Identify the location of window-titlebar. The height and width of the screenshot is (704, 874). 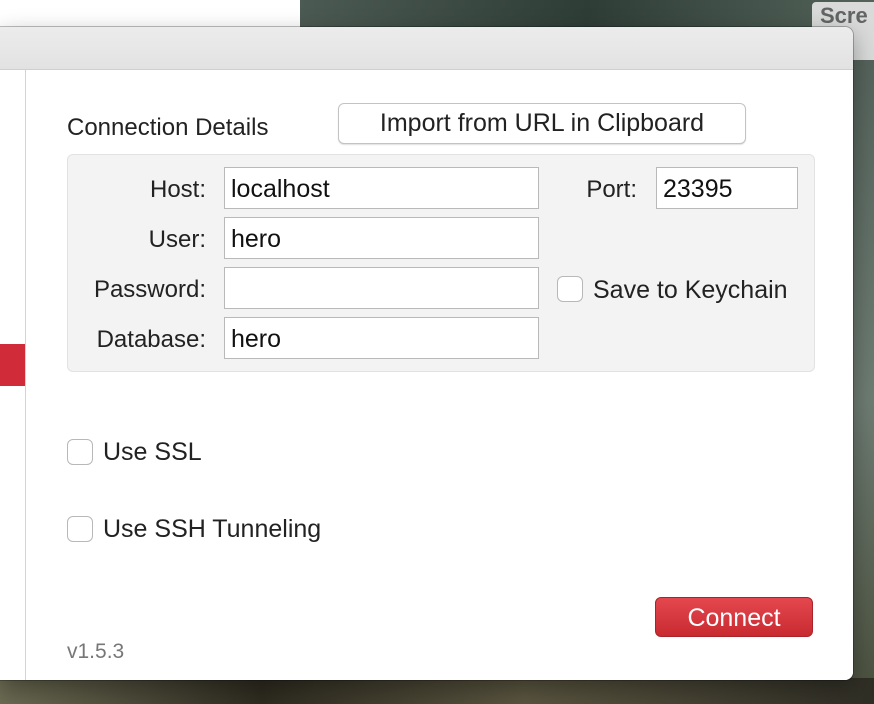
(426, 48).